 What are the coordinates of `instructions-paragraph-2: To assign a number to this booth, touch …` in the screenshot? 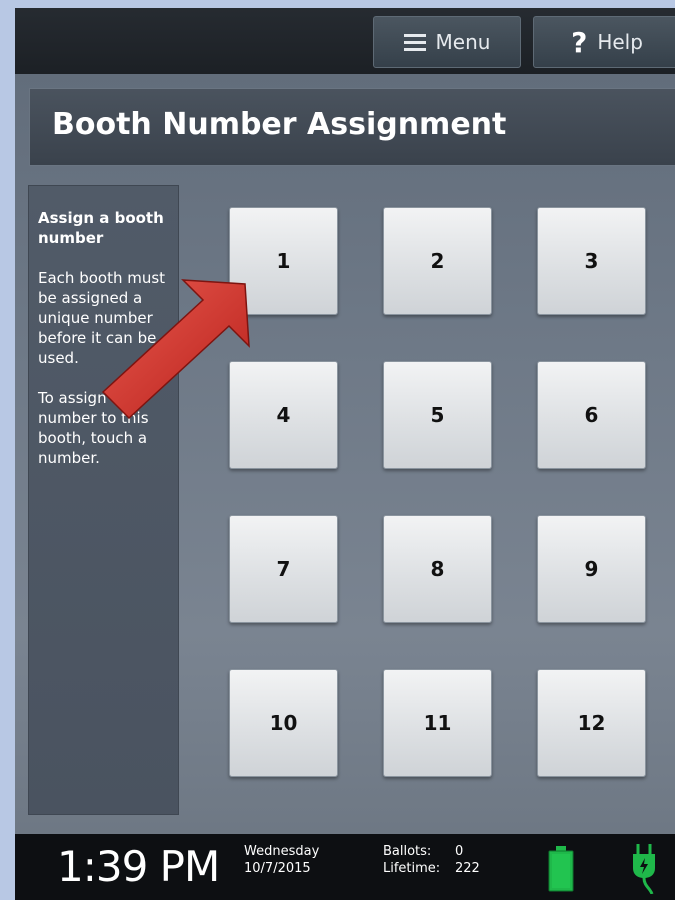 It's located at (93, 428).